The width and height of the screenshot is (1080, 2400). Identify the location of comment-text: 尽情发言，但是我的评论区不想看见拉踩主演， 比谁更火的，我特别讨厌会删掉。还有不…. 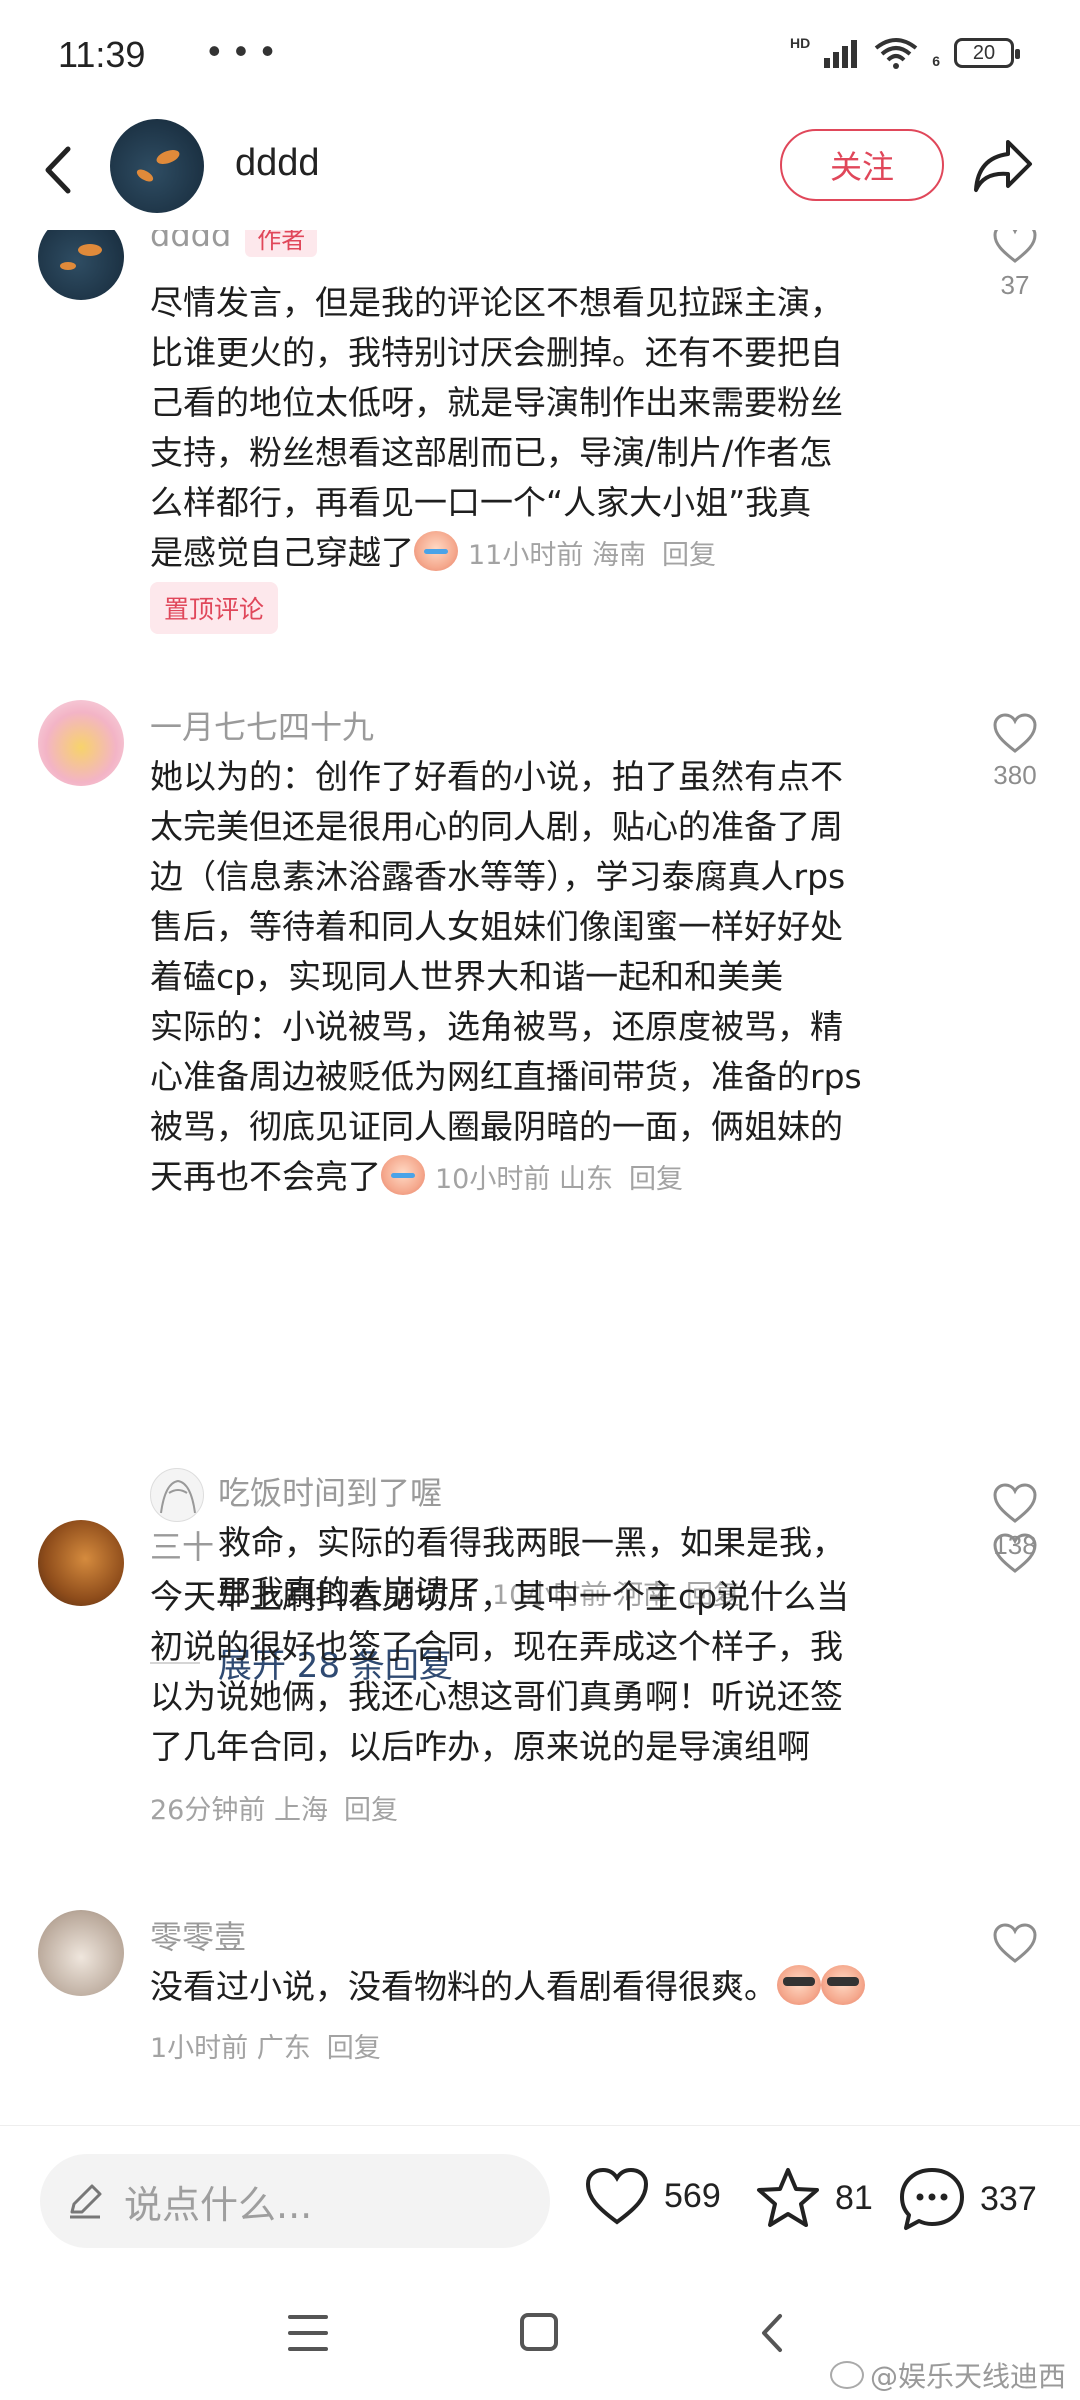
(550, 429).